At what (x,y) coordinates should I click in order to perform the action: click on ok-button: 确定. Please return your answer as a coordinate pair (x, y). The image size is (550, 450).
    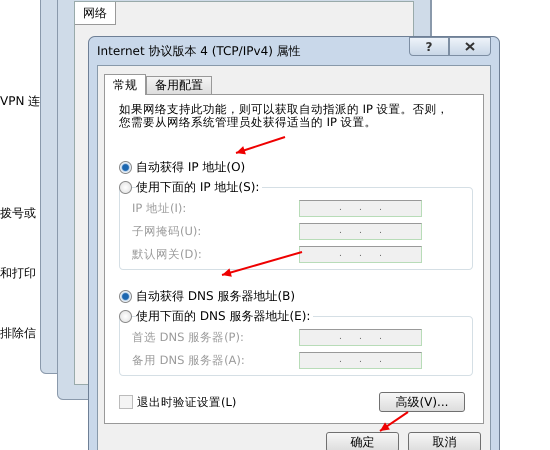
    Looking at the image, I should click on (362, 441).